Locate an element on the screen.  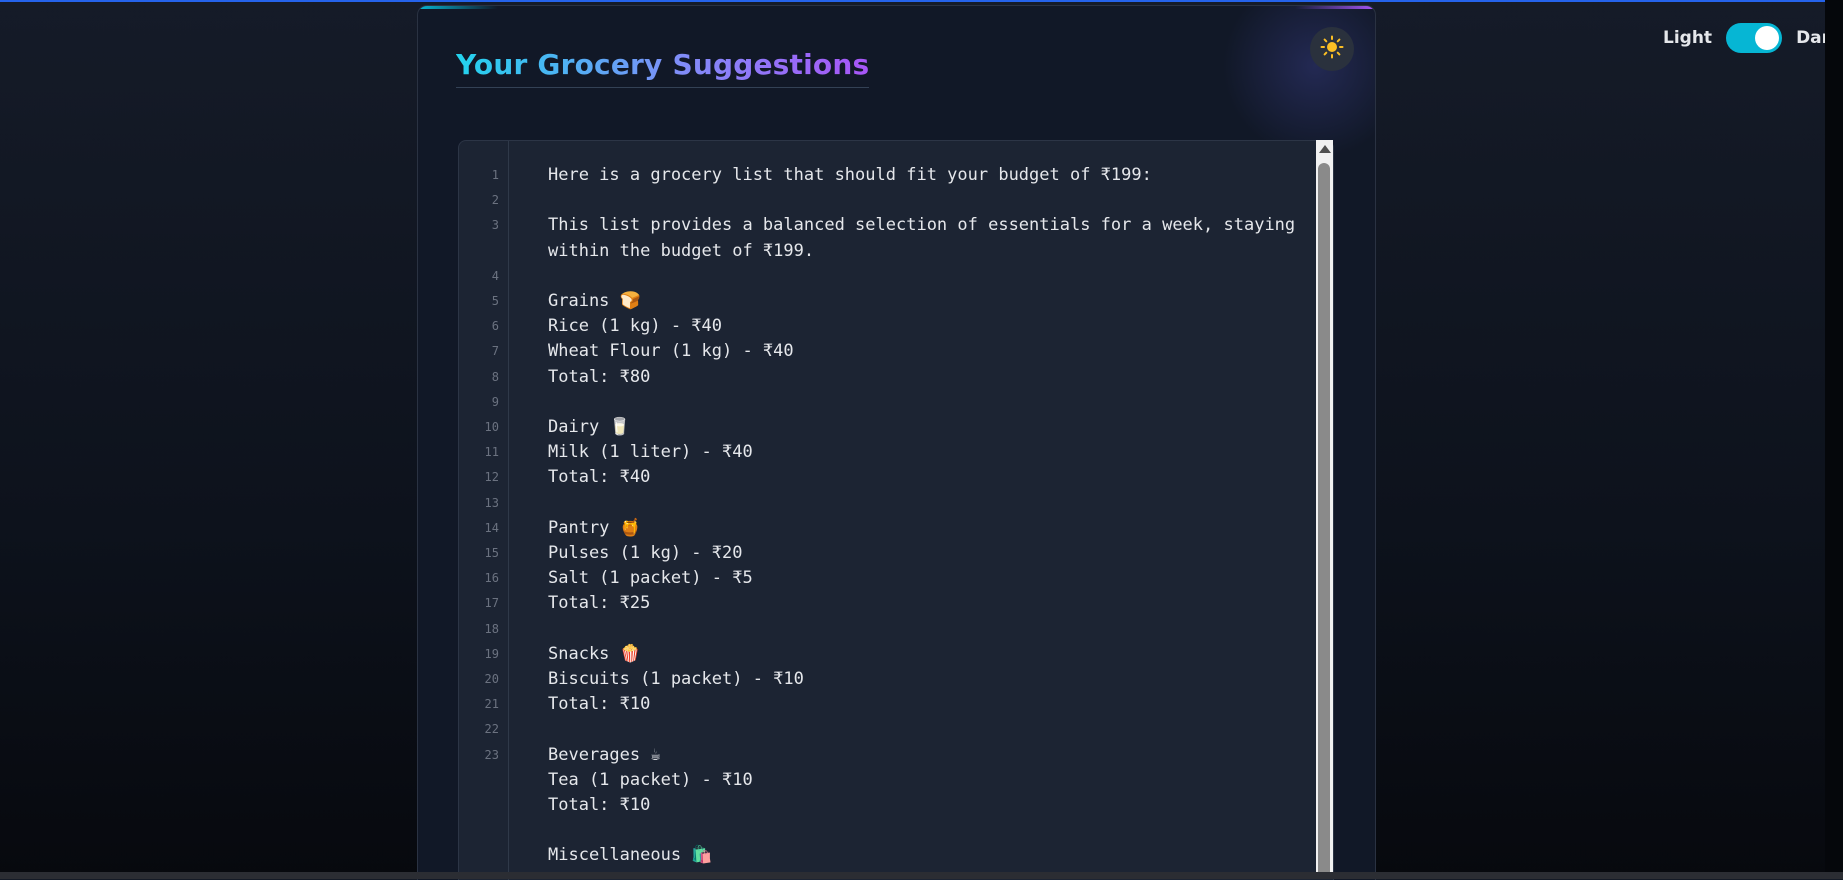
line-number: 11 is located at coordinates (491, 452).